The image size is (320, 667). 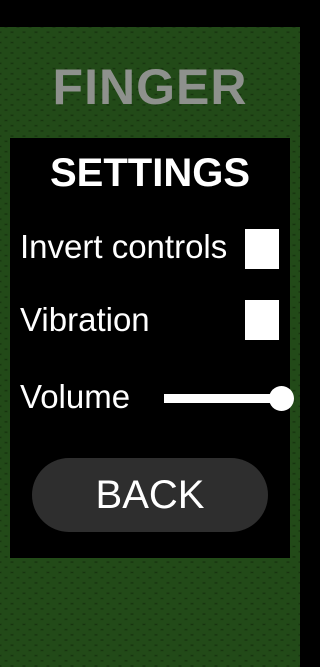 What do you see at coordinates (150, 13) in the screenshot?
I see `status-bar` at bounding box center [150, 13].